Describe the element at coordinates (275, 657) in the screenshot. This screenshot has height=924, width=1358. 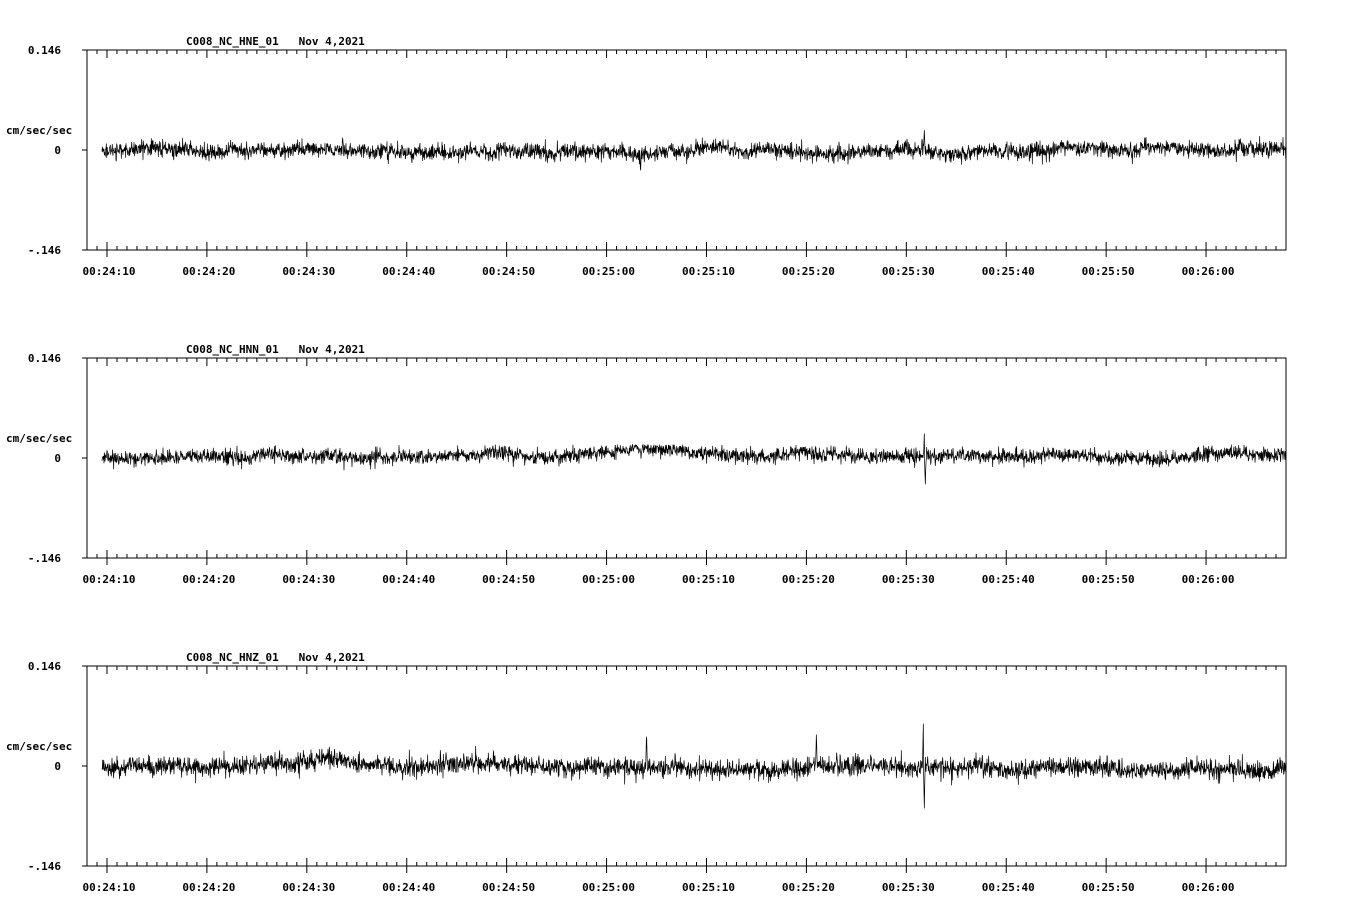
I see `chart-title: C008_NC_HNZ_01 Nov 4,2021` at that location.